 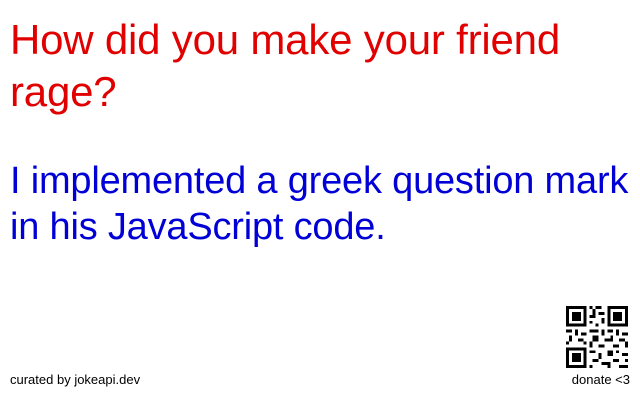 What do you see at coordinates (75, 379) in the screenshot?
I see `curated-by-label: curated by jokeapi.dev` at bounding box center [75, 379].